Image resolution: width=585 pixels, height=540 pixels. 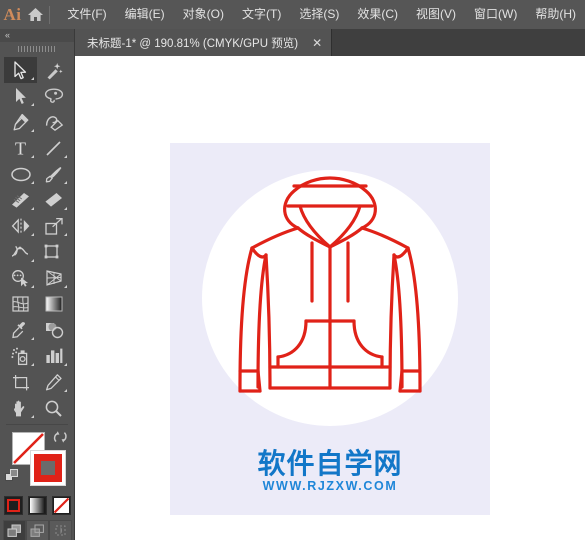 I want to click on perspective-grid-tool, so click(x=53, y=278).